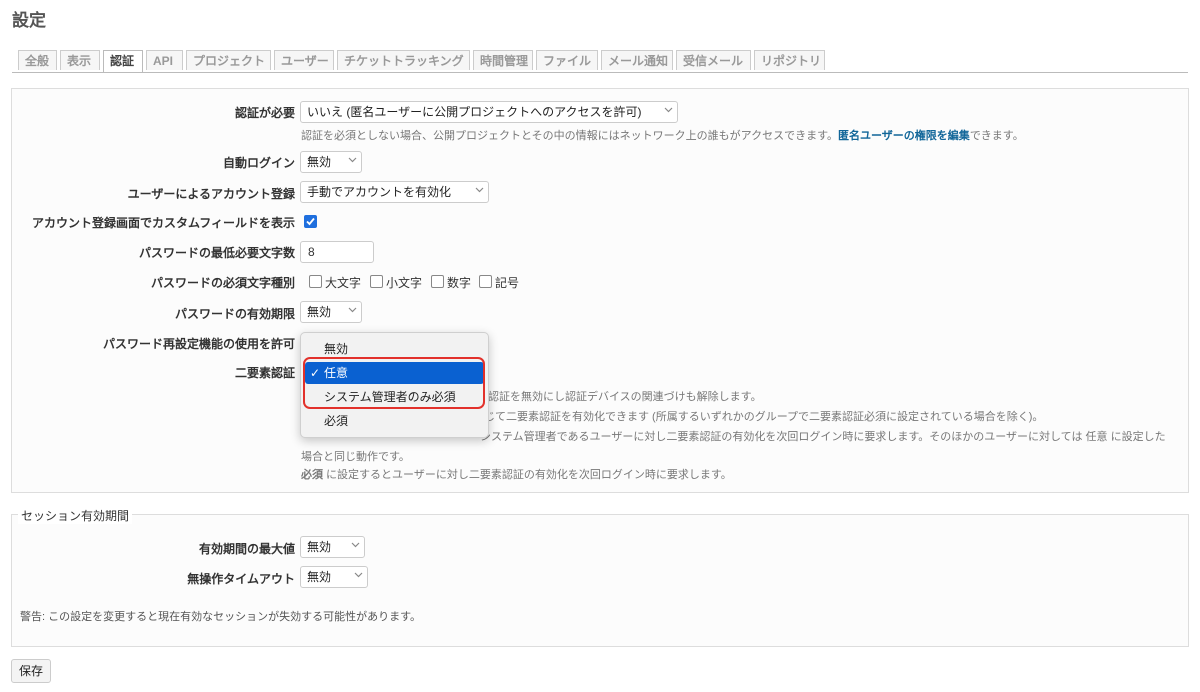 The height and width of the screenshot is (692, 1200). Describe the element at coordinates (37, 60) in the screenshot. I see `tab-general: 全般` at that location.